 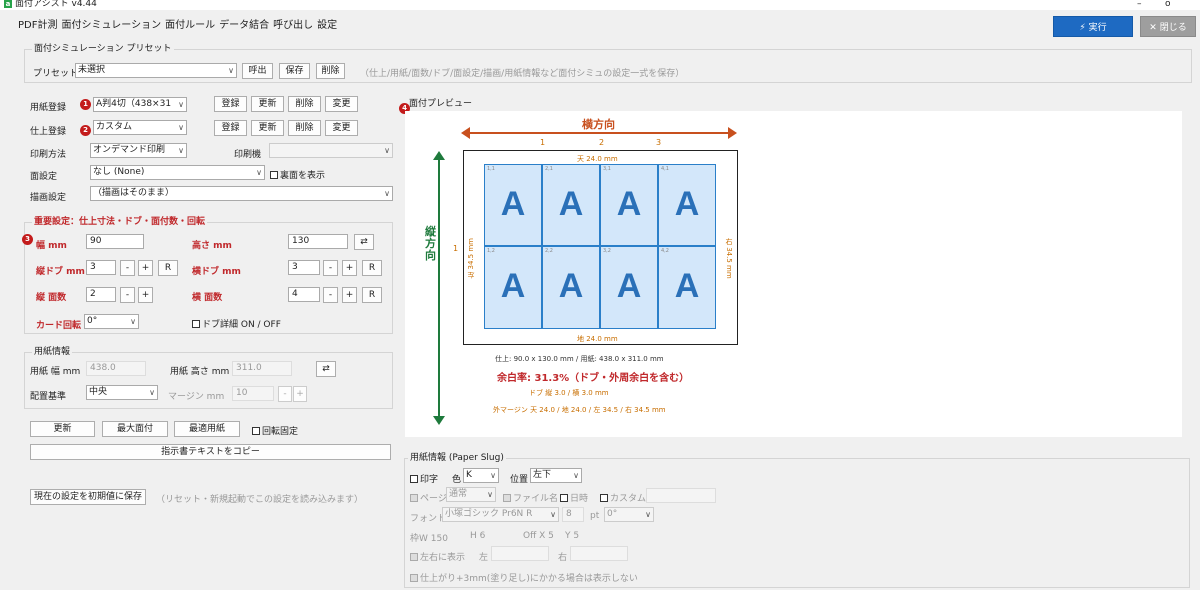 What do you see at coordinates (327, 25) in the screenshot?
I see `menu-settings: 設定` at bounding box center [327, 25].